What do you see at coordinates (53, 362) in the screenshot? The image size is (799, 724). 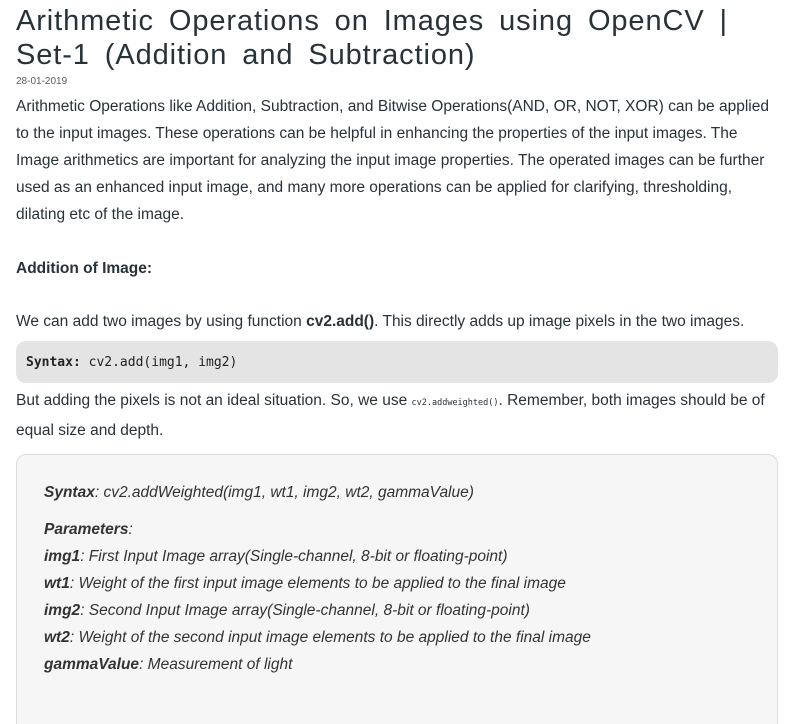 I see `add-syntax-label: Syntax:` at bounding box center [53, 362].